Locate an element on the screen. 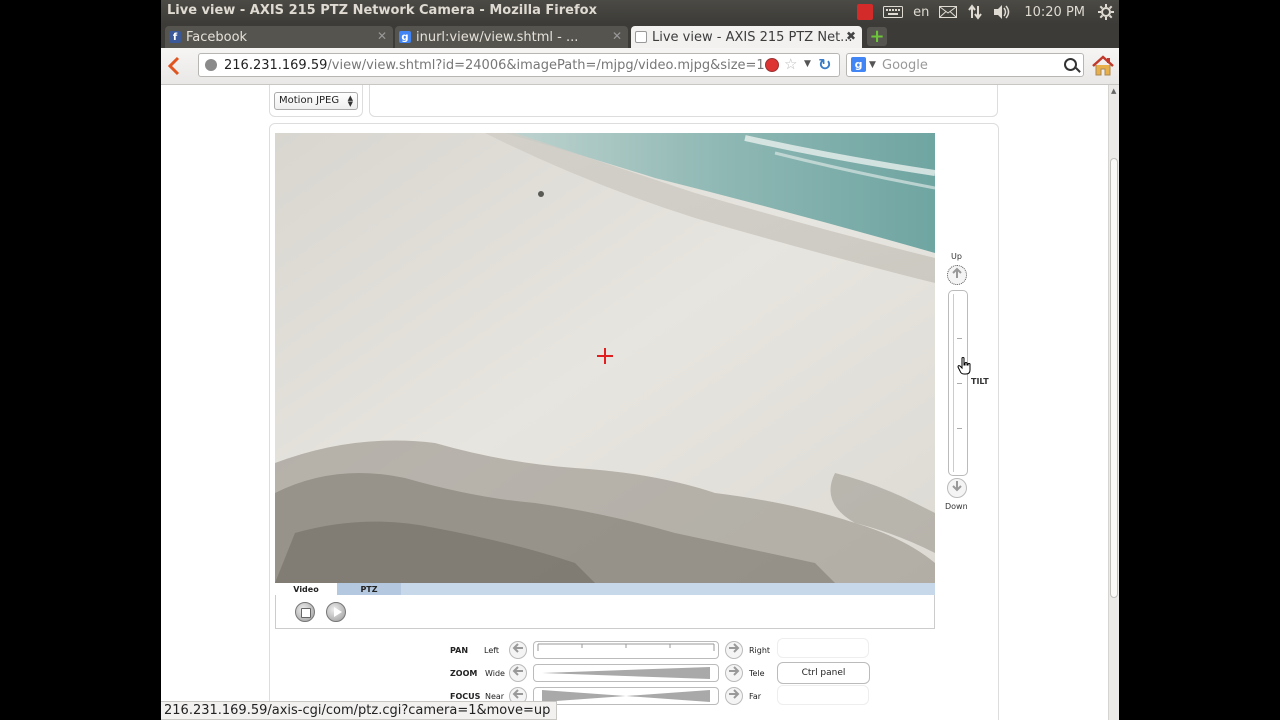 This screenshot has width=1280, height=720. tilt-up-label: Up is located at coordinates (956, 256).